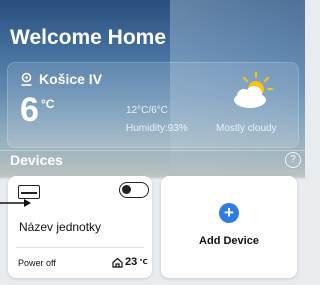 Image resolution: width=320 pixels, height=285 pixels. I want to click on page-title: Welcome Home, so click(88, 37).